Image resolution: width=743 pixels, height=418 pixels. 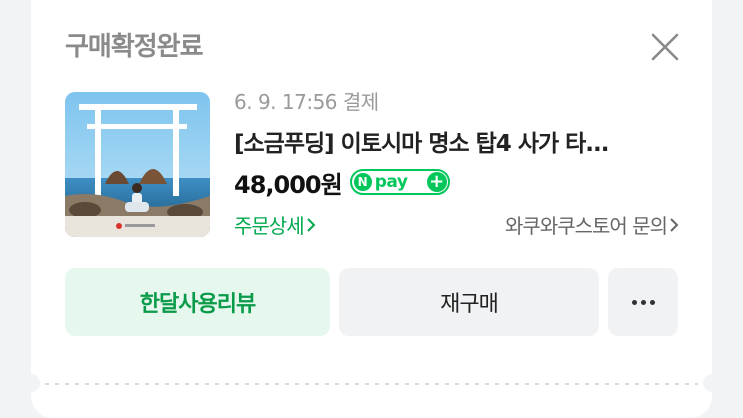 I want to click on rebuy-button: 재구매, so click(x=469, y=302).